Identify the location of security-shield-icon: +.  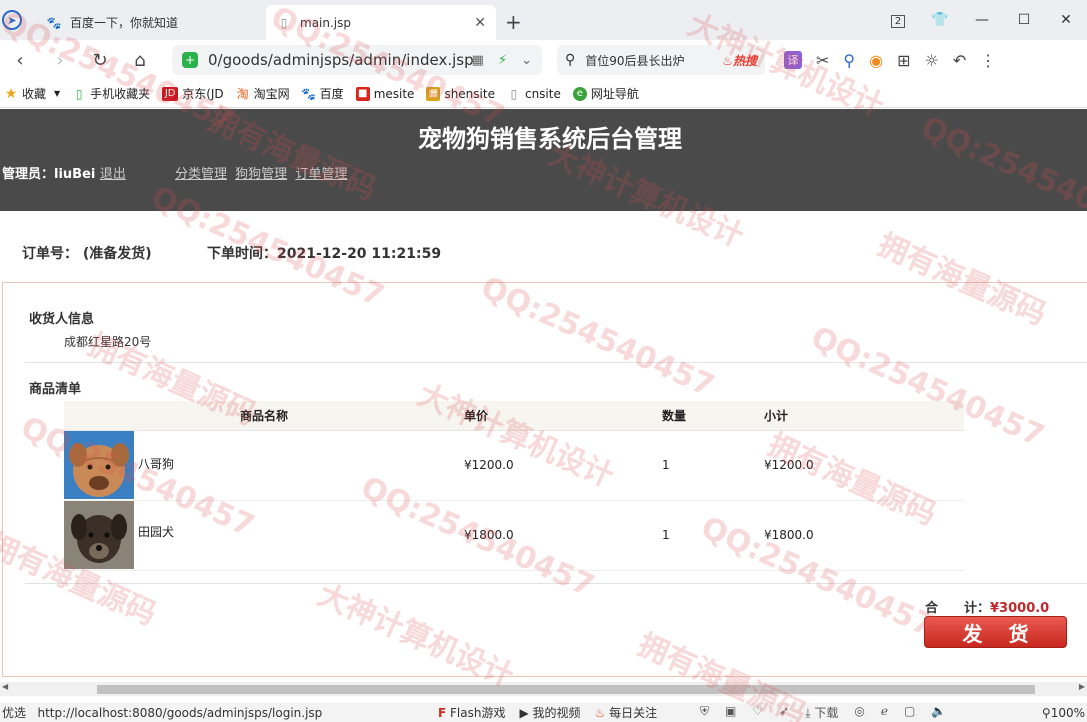
(190, 60).